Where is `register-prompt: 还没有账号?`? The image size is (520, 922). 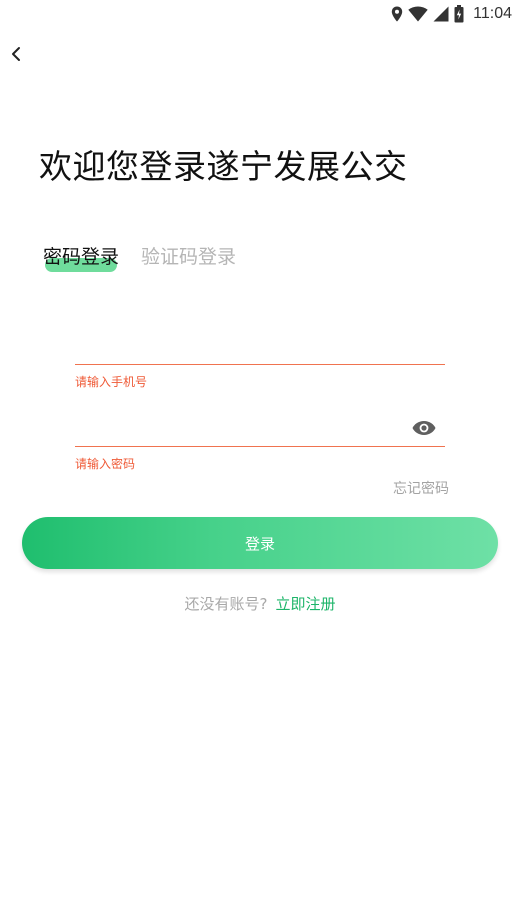
register-prompt: 还没有账号? is located at coordinates (226, 604).